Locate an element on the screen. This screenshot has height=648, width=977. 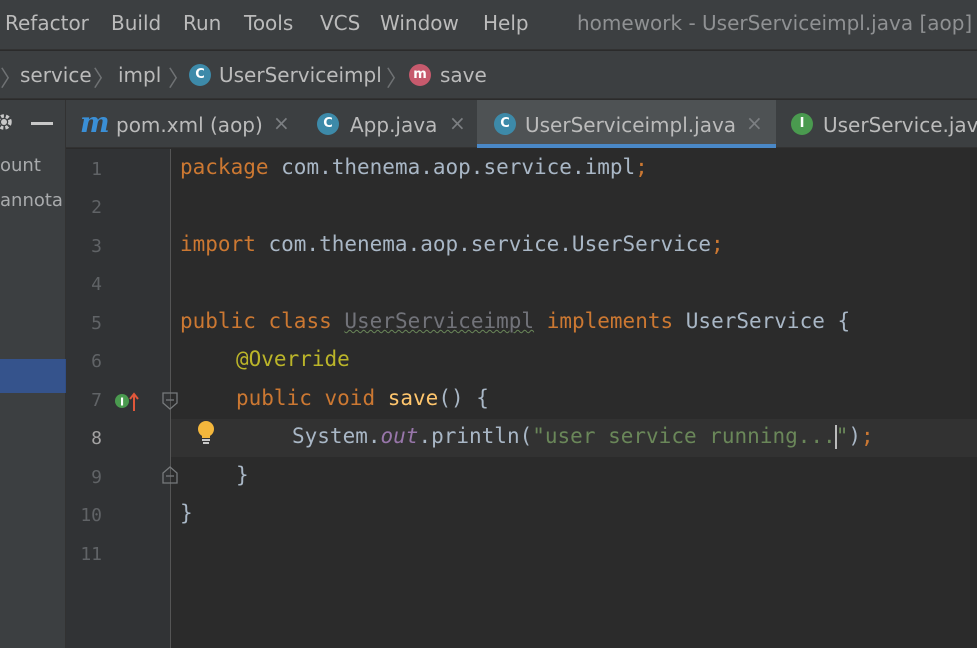
implements-marker-icon: I is located at coordinates (128, 404).